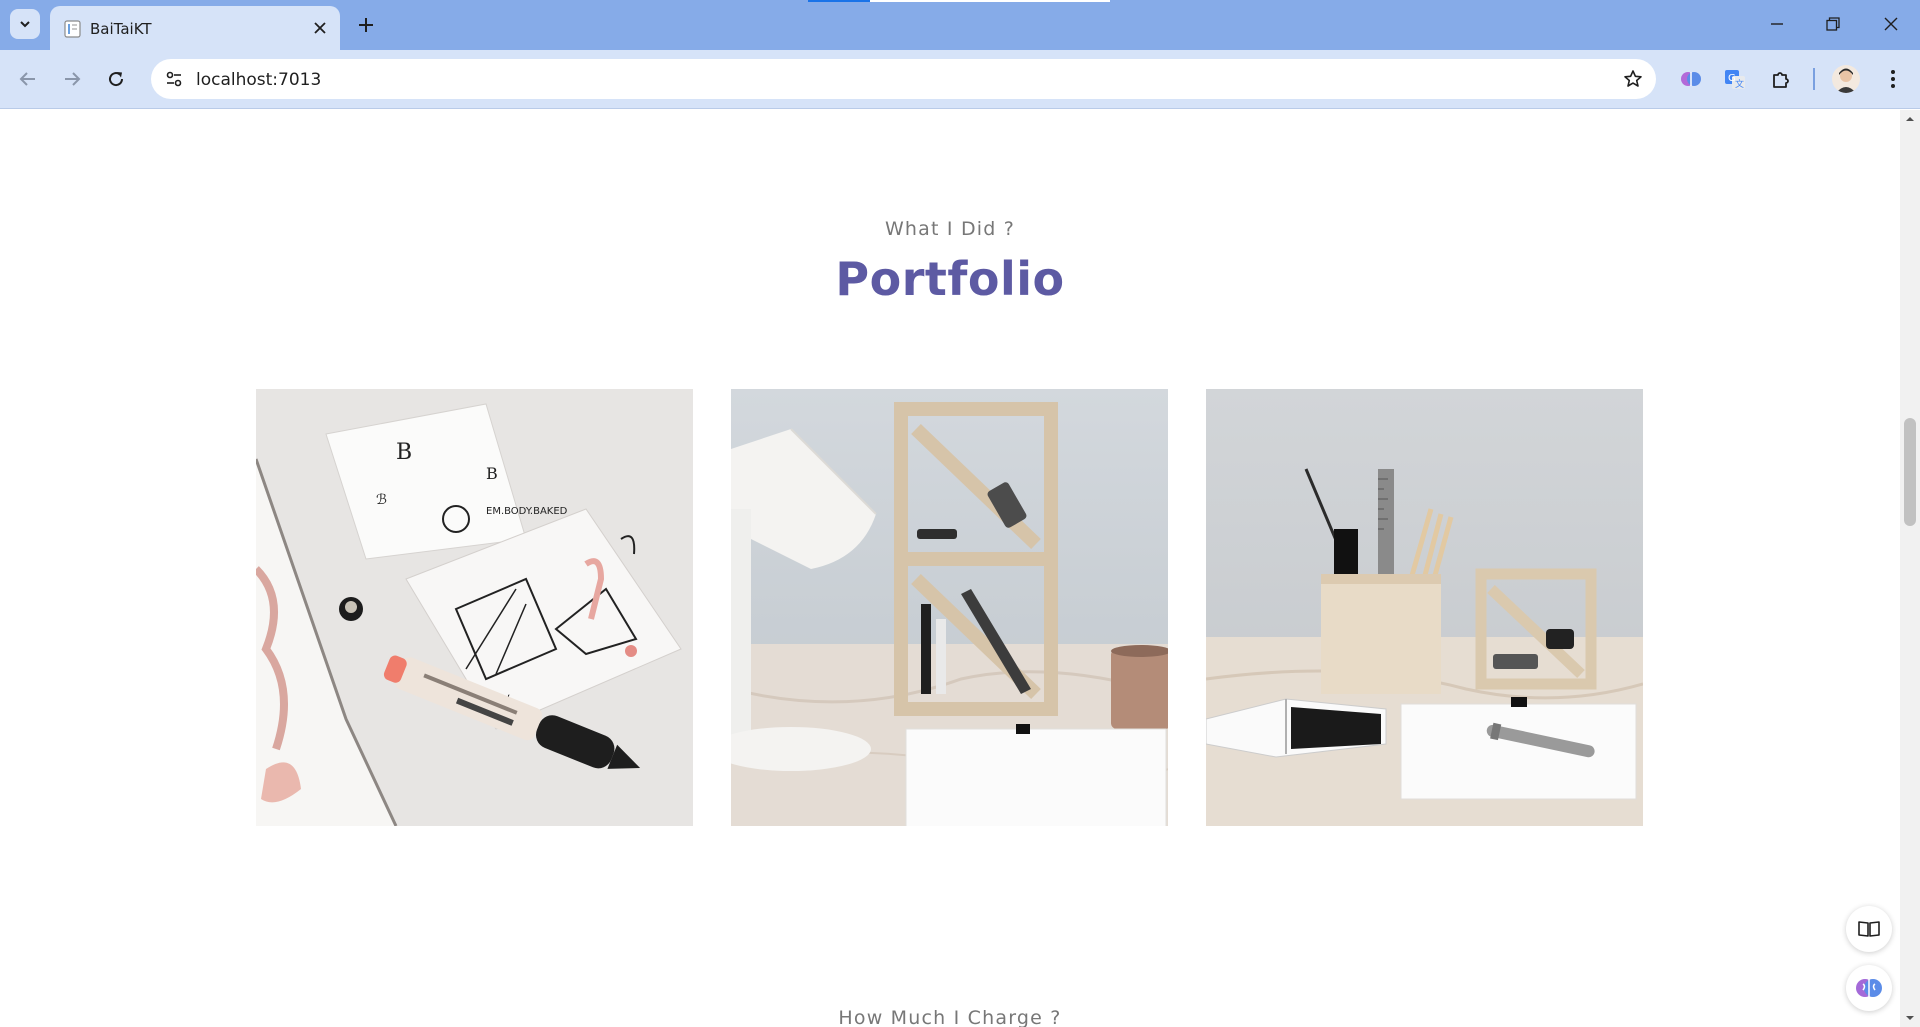  What do you see at coordinates (1814, 79) in the screenshot?
I see `toolbar-separator` at bounding box center [1814, 79].